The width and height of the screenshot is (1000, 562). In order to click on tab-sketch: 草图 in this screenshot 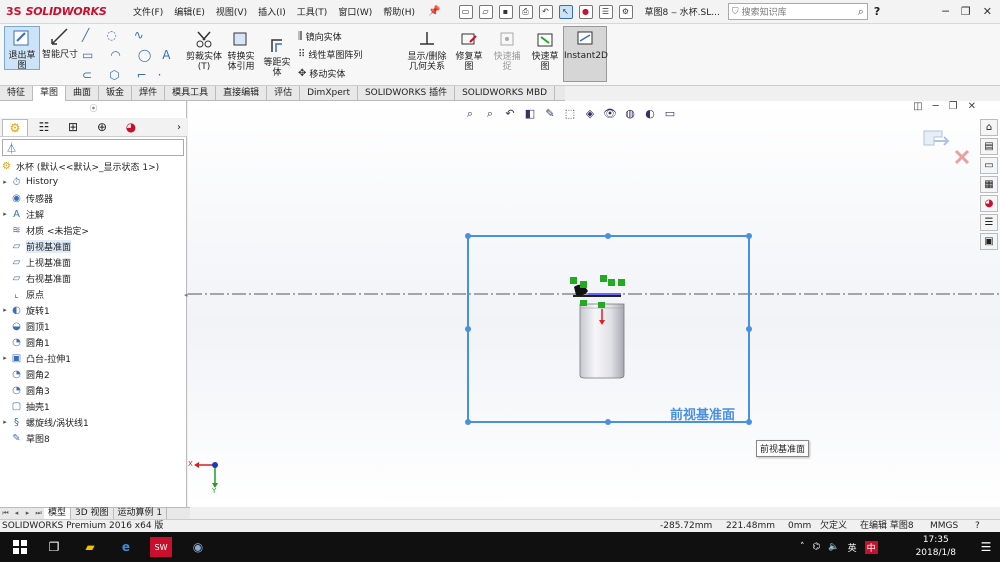, I will do `click(50, 93)`.